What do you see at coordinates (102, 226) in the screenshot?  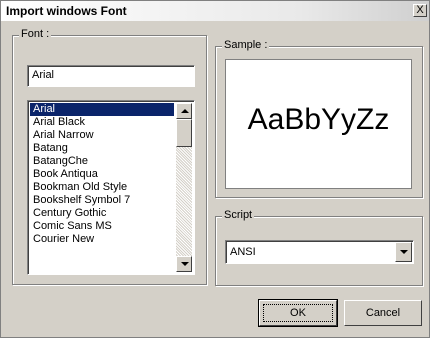 I see `font-list-item: Comic Sans MS` at bounding box center [102, 226].